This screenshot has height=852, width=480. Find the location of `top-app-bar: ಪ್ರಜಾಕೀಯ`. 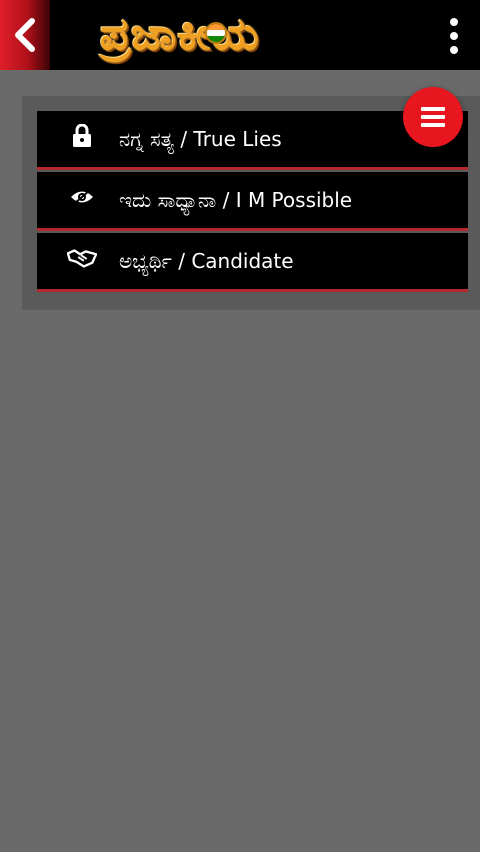

top-app-bar: ಪ್ರಜಾಕೀಯ is located at coordinates (240, 35).